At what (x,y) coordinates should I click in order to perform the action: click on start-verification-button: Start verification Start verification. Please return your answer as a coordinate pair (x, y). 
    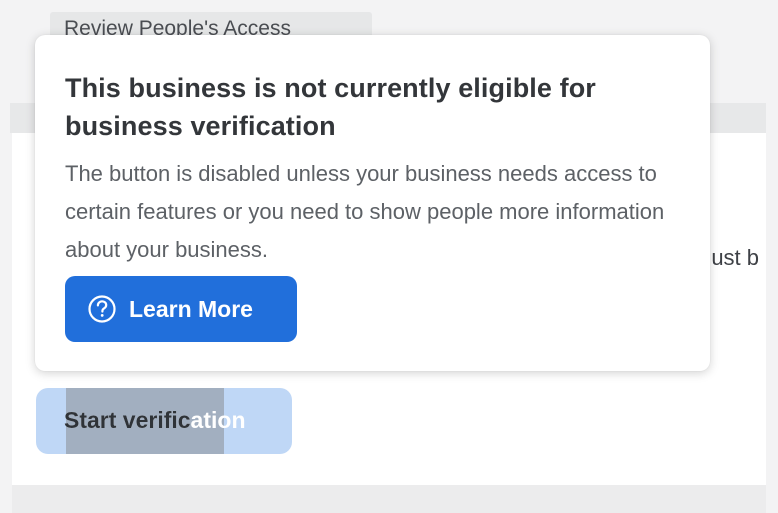
    Looking at the image, I should click on (164, 421).